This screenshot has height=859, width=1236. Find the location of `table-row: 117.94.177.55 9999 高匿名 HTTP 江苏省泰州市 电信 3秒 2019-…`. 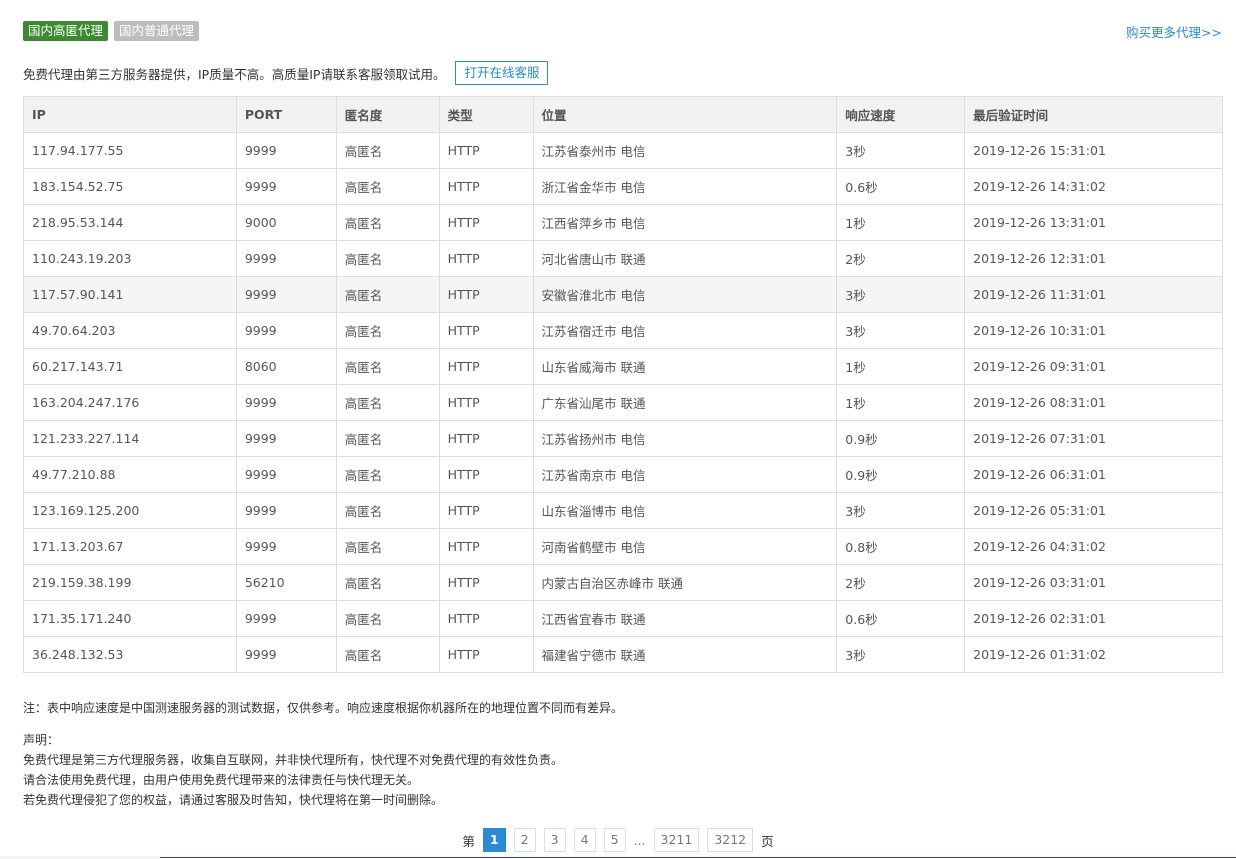

table-row: 117.94.177.55 9999 高匿名 HTTP 江苏省泰州市 电信 3秒 2019-… is located at coordinates (623, 150).